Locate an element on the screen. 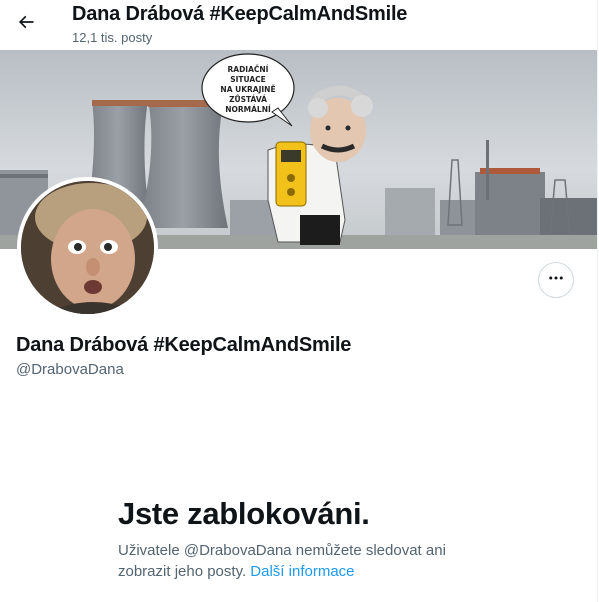  blocked-title: Jste zablokováni. is located at coordinates (244, 513).